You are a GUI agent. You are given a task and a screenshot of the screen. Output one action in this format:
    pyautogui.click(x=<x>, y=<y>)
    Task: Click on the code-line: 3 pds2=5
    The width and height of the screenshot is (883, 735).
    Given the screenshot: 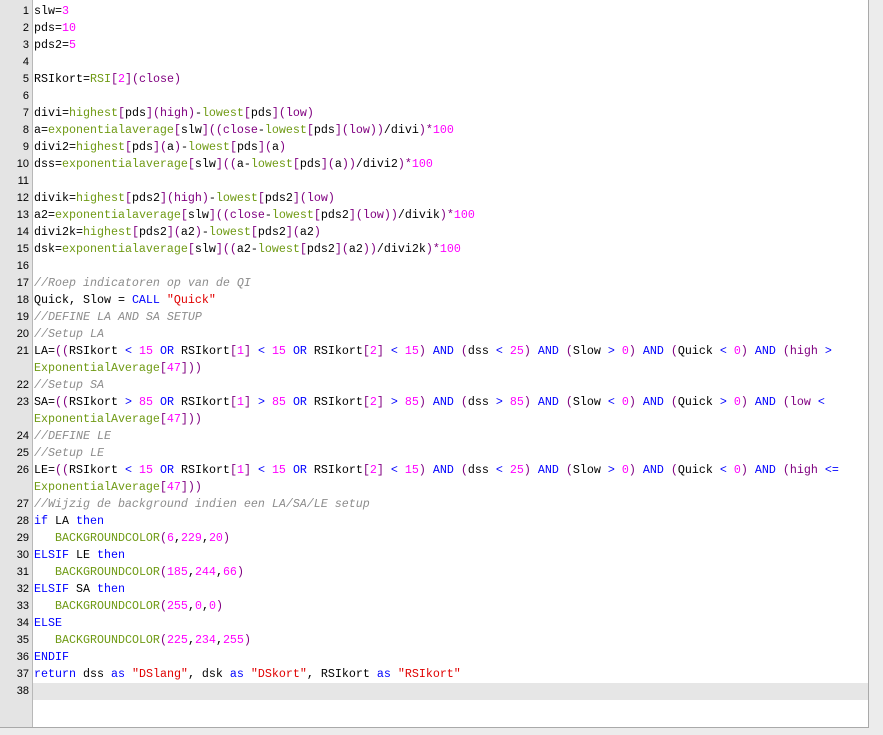 What is the action you would take?
    pyautogui.click(x=434, y=45)
    